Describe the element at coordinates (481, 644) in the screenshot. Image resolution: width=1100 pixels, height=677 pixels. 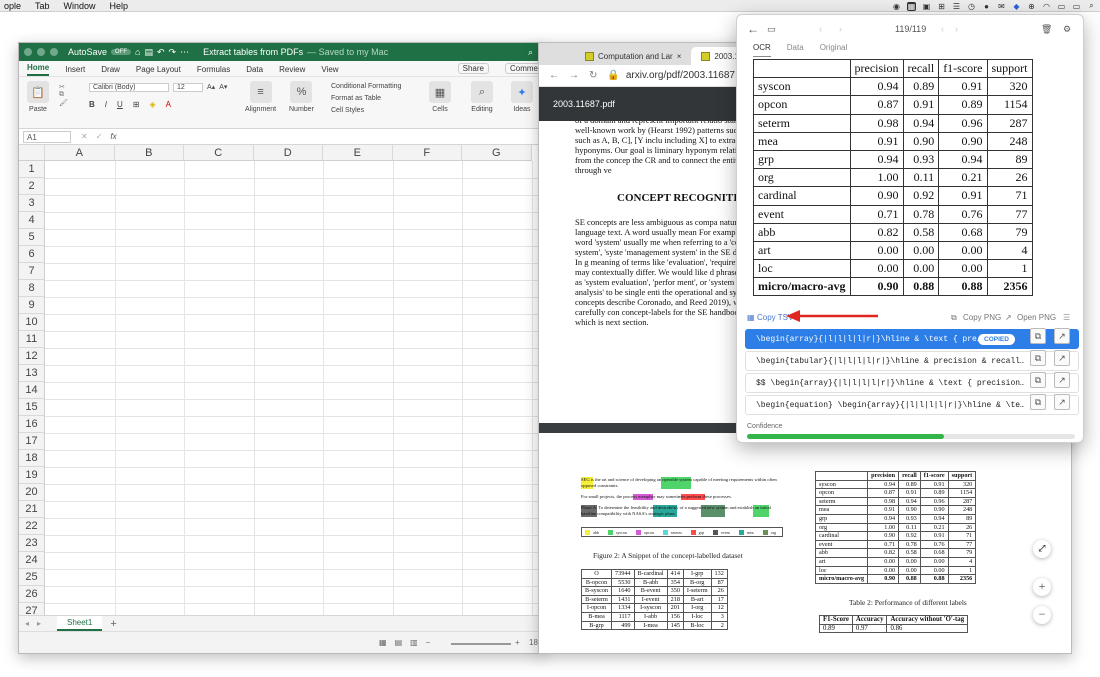
I see `zoom-slider` at that location.